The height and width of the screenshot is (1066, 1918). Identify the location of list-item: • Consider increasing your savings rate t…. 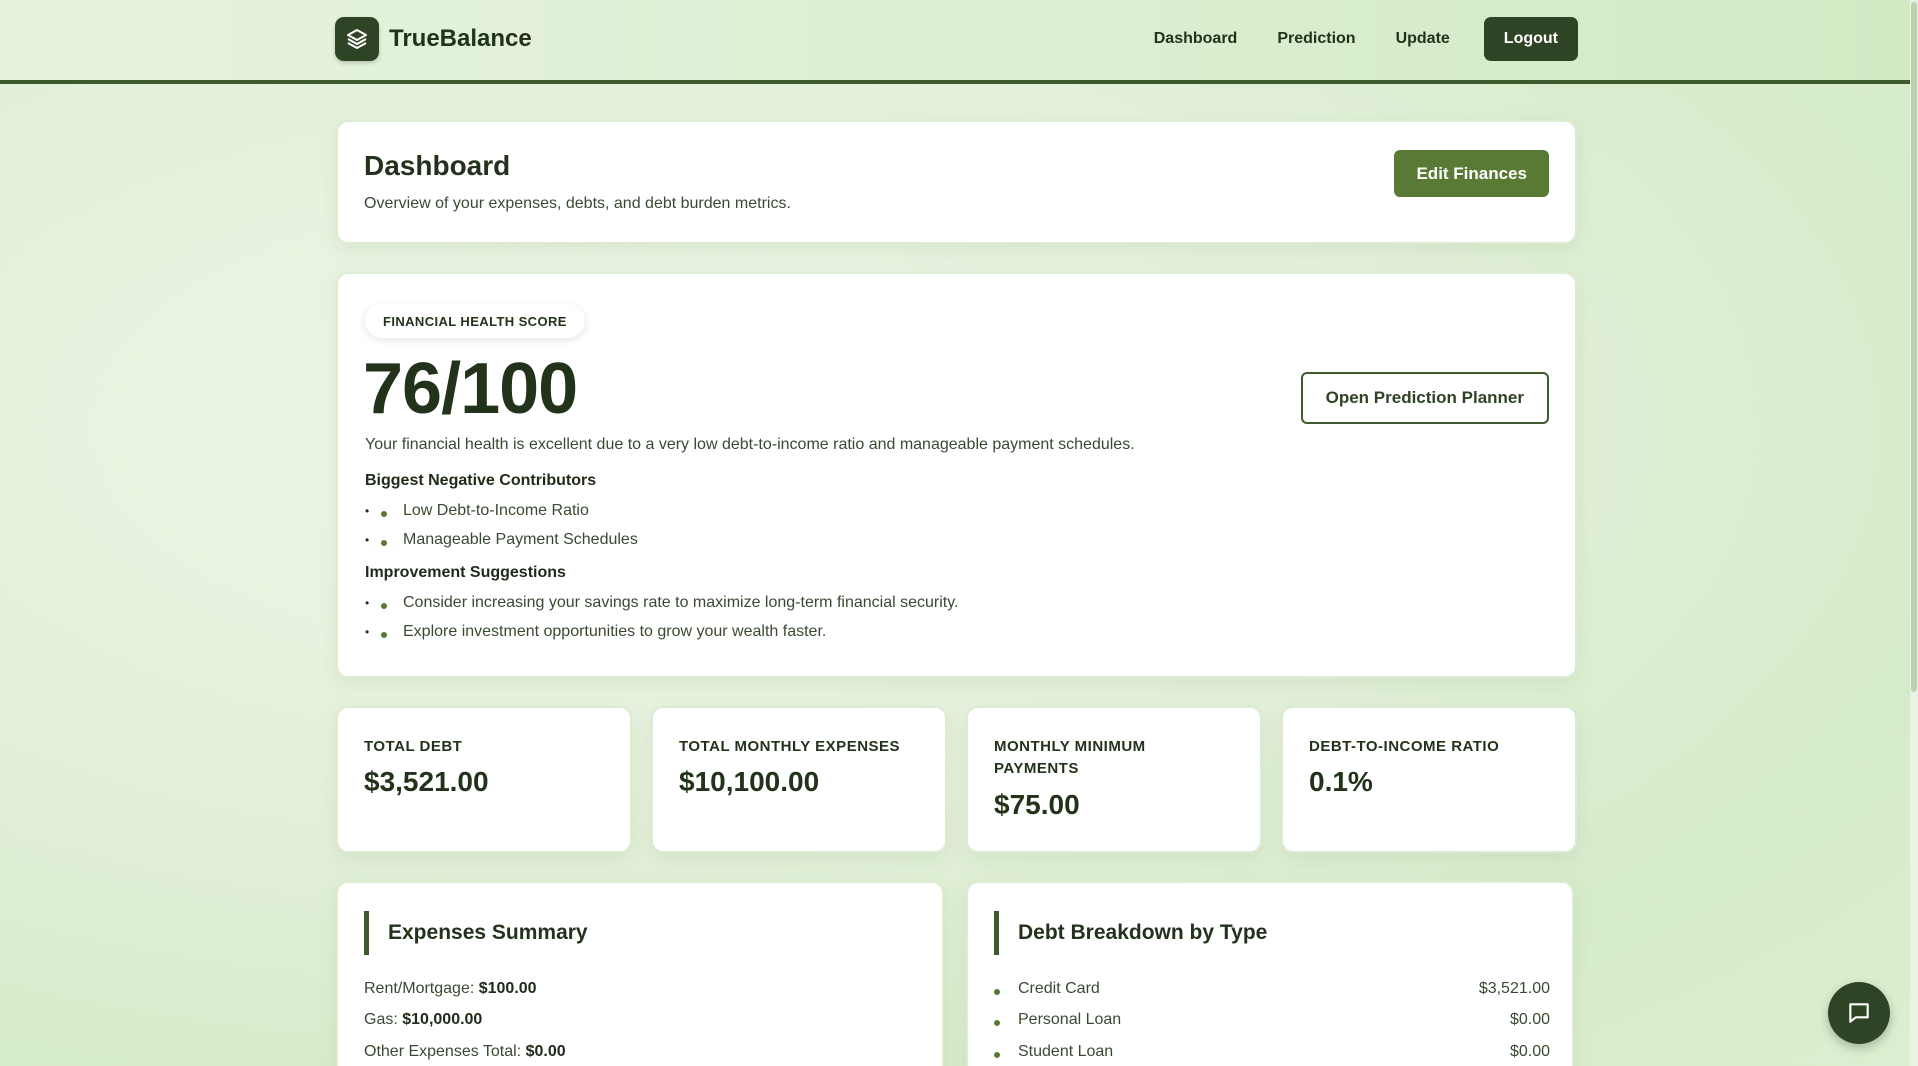
(662, 602).